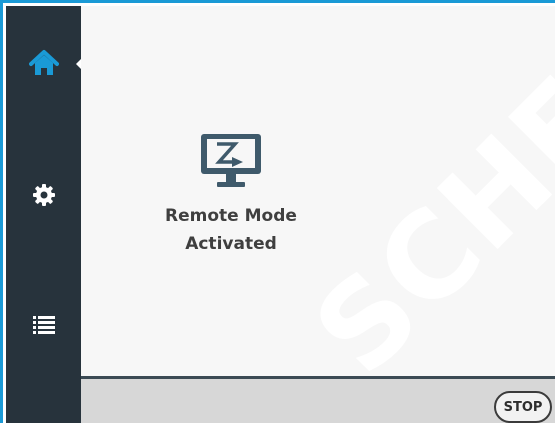 The width and height of the screenshot is (555, 423). I want to click on sidebar, so click(44, 214).